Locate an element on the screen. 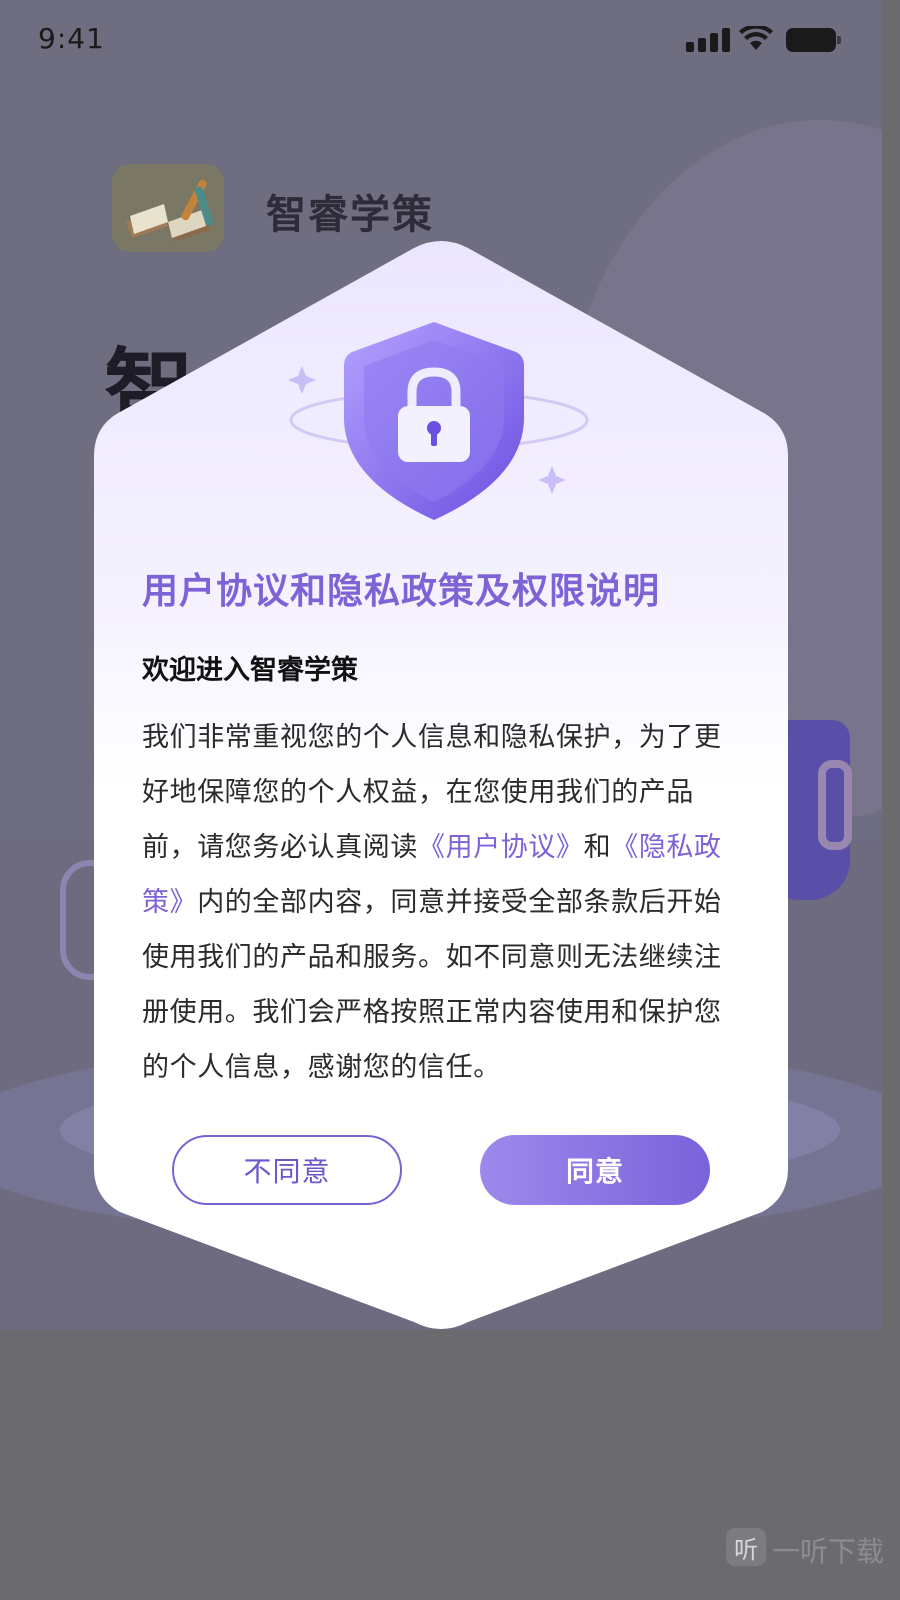 This screenshot has height=1600, width=900. watermark-text: 一听下载 is located at coordinates (828, 1551).